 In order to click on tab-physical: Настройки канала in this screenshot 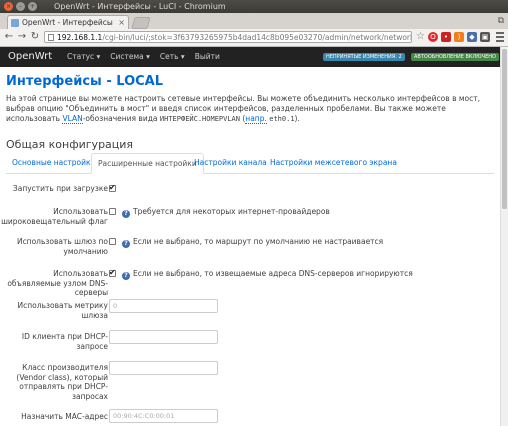, I will do `click(230, 163)`.